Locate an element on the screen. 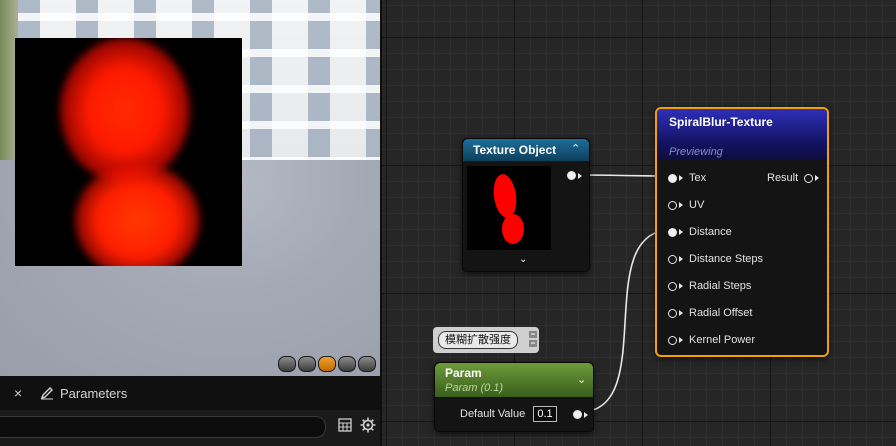 The image size is (896, 446). tab-parameters: Parameters is located at coordinates (83, 393).